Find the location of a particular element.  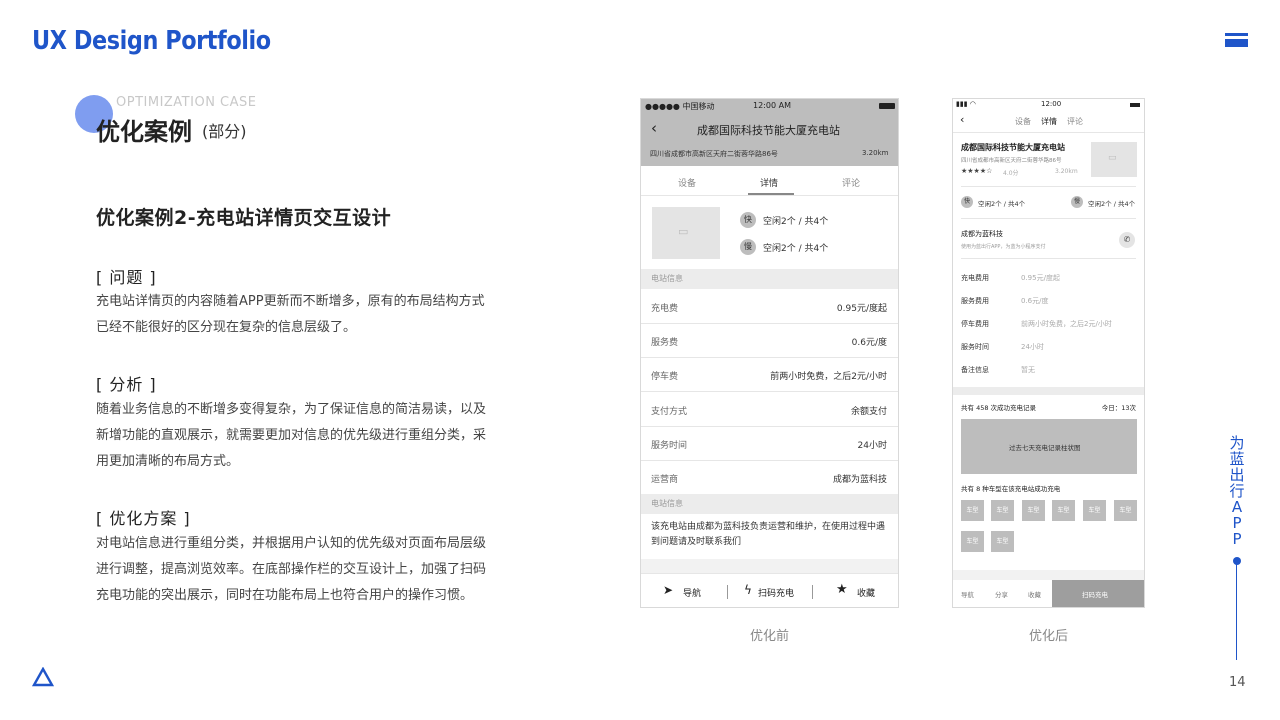

after-share-button: 分享 is located at coordinates (1001, 594).